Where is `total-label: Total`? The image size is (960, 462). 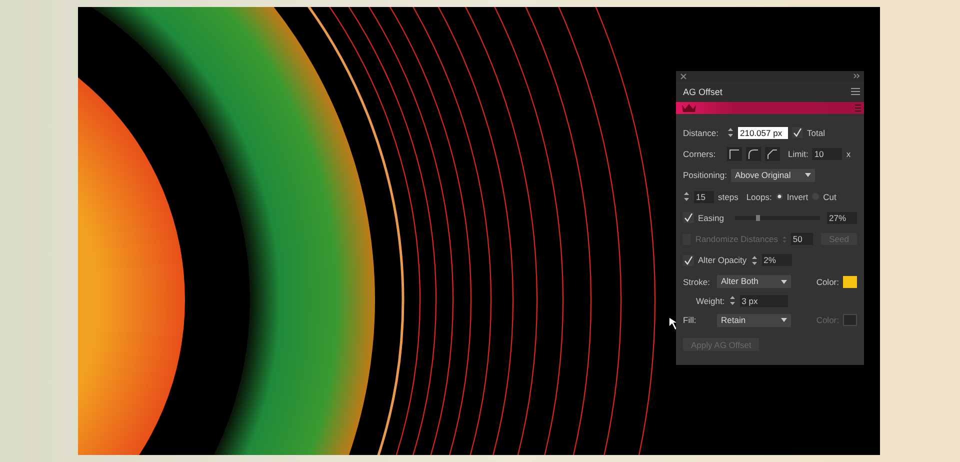 total-label: Total is located at coordinates (816, 133).